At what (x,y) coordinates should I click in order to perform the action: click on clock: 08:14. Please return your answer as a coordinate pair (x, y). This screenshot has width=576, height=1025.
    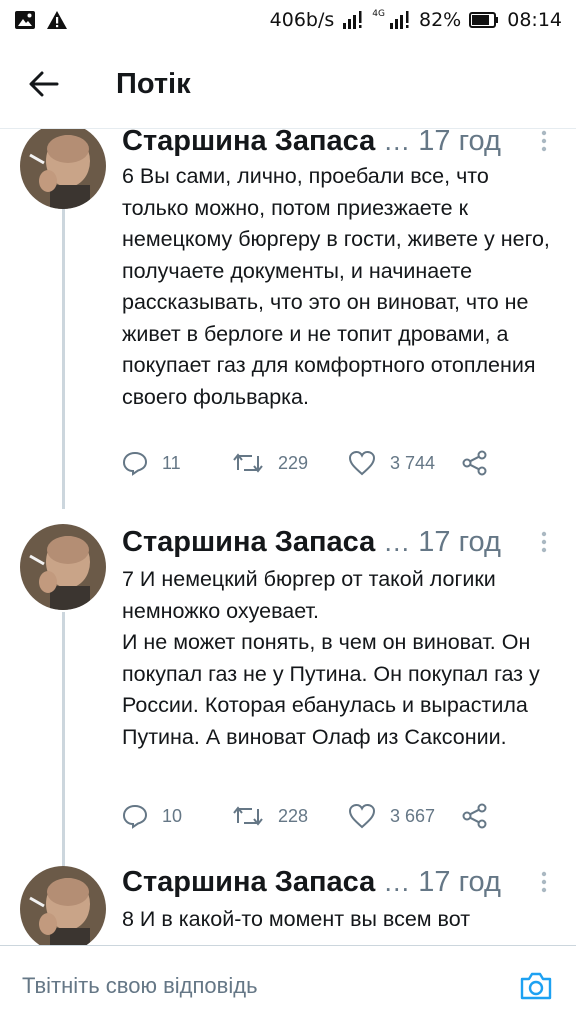
    Looking at the image, I should click on (534, 20).